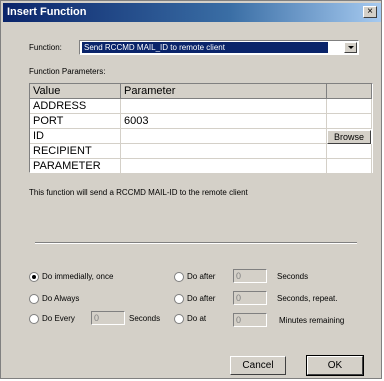 The height and width of the screenshot is (381, 384). What do you see at coordinates (224, 91) in the screenshot?
I see `column-header-parameter: Parameter` at bounding box center [224, 91].